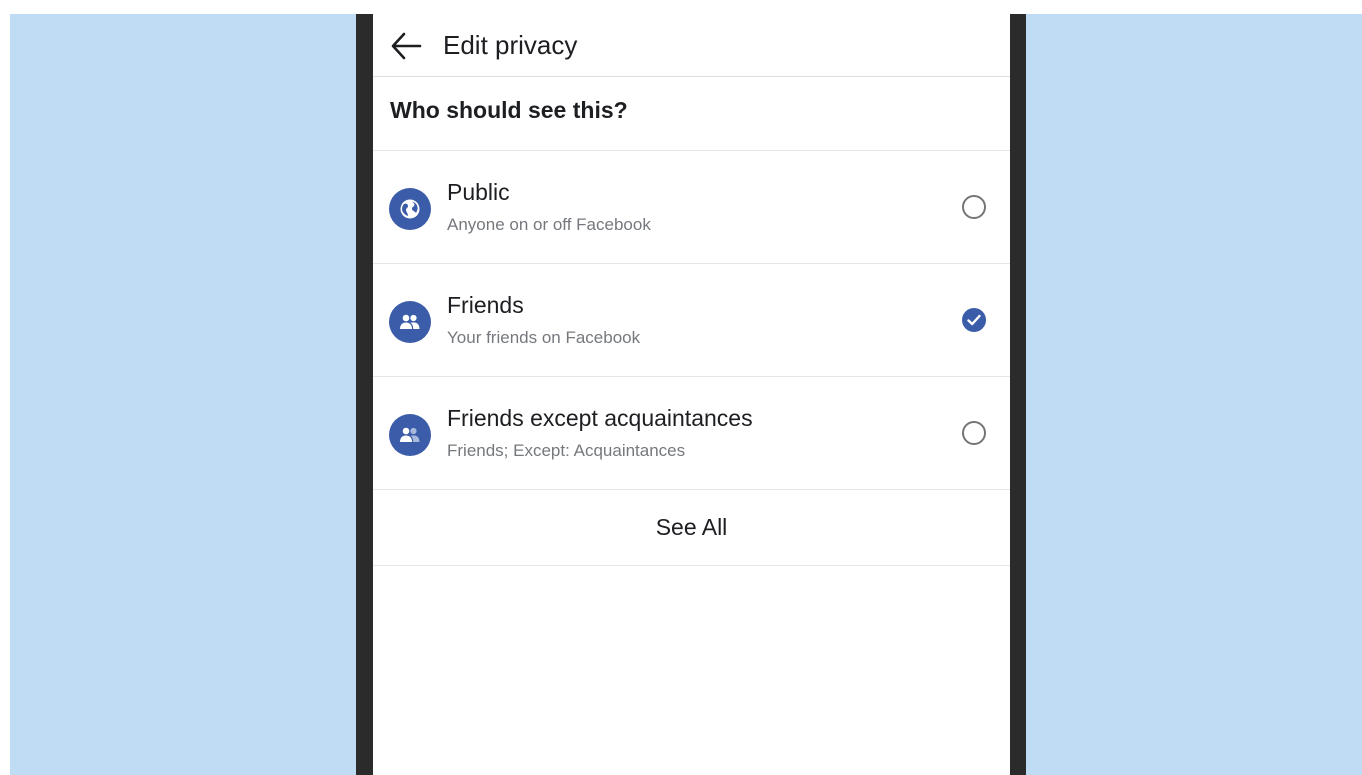  I want to click on option-subtitle: Anyone on or off Facebook, so click(549, 224).